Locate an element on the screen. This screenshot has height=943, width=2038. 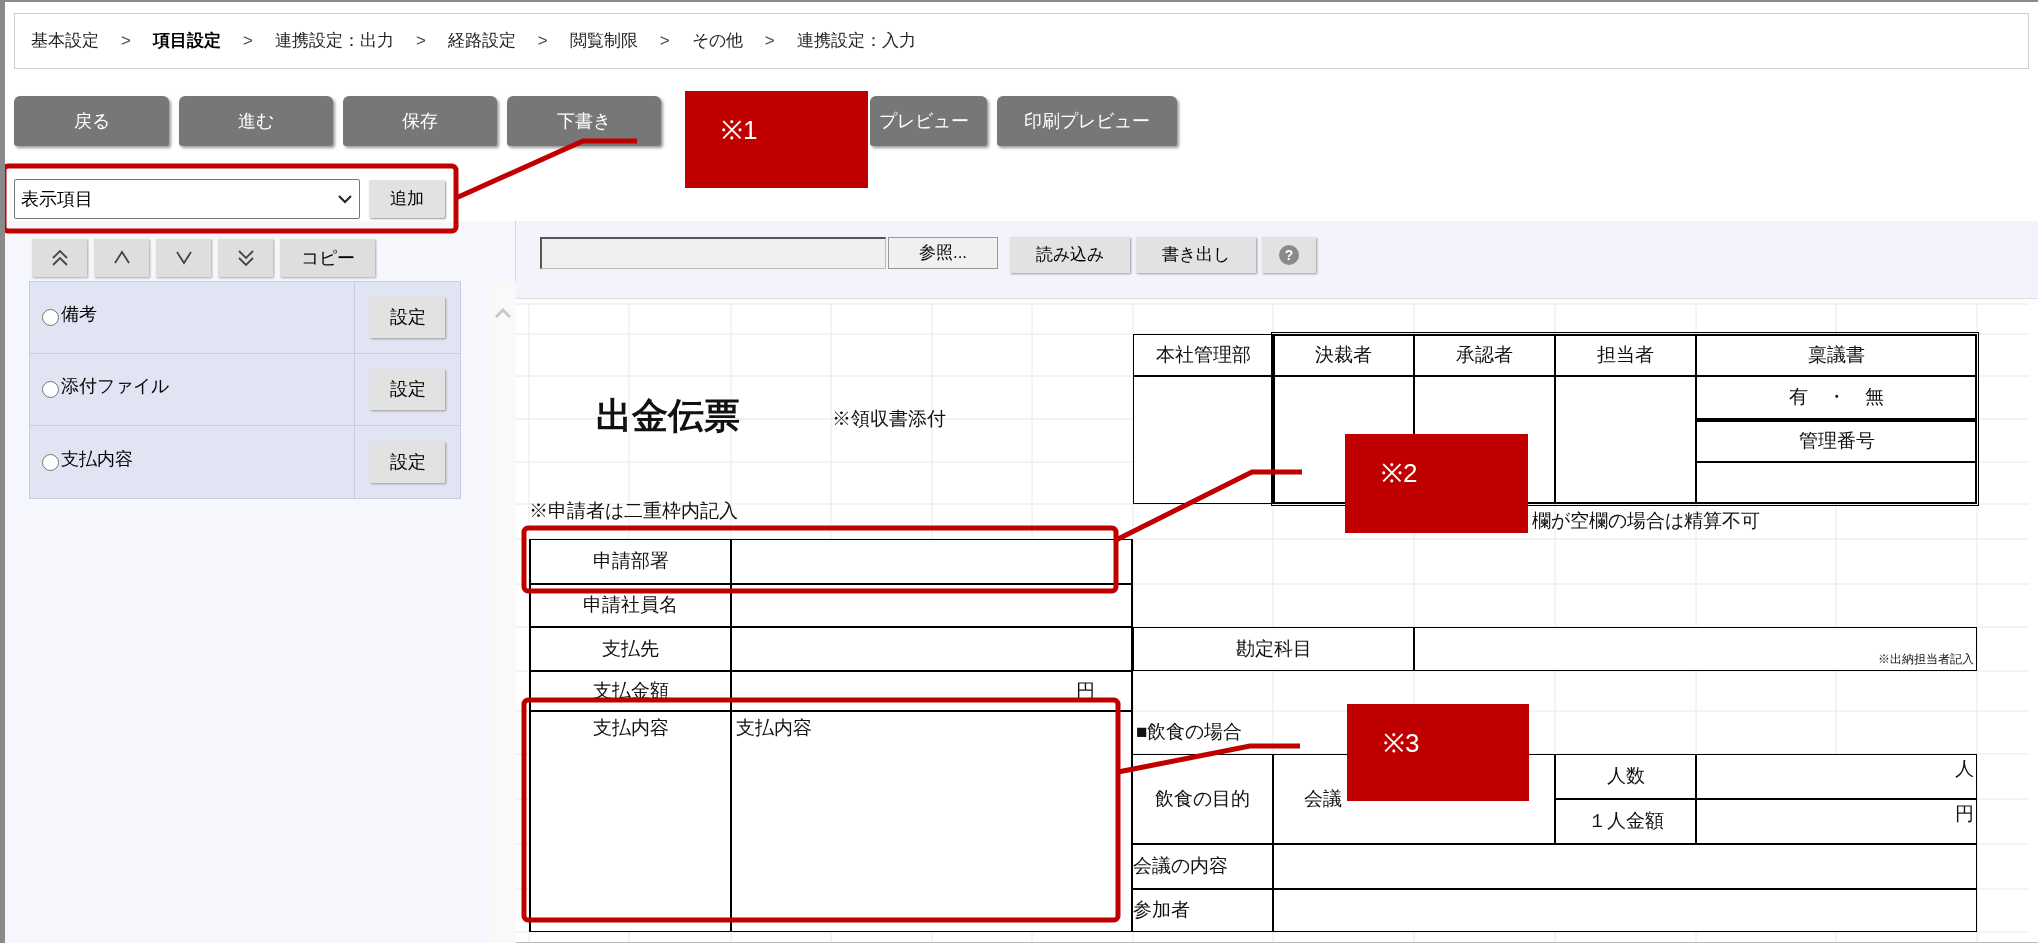
toolbar-button: 進む is located at coordinates (256, 121).